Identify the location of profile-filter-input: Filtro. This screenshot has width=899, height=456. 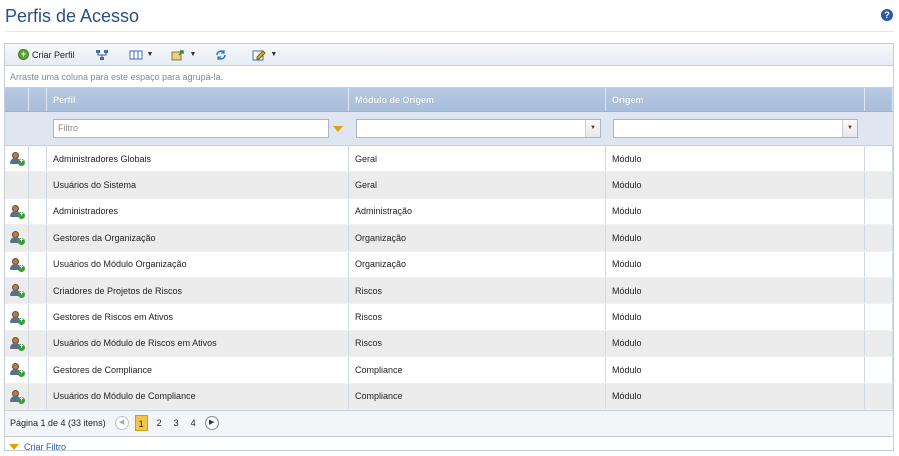
(191, 128).